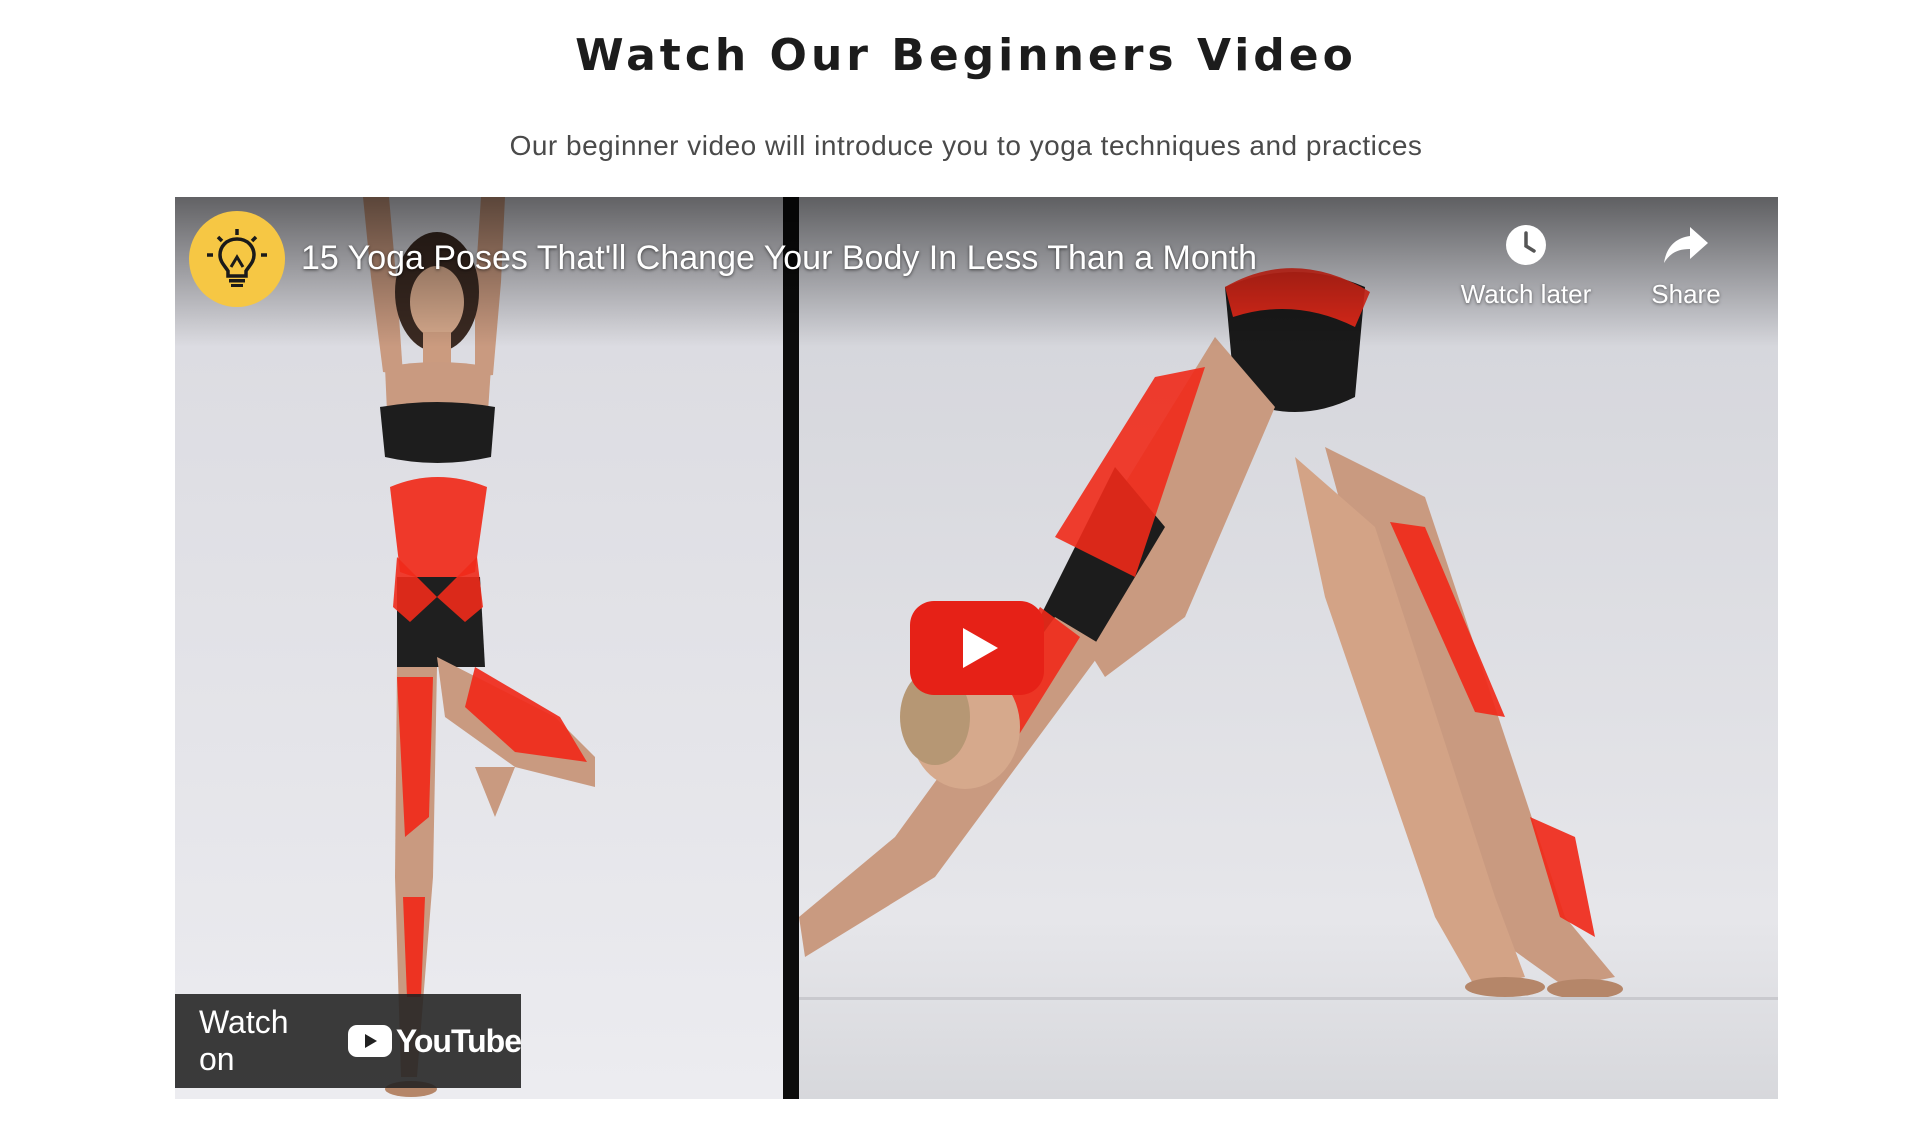 The height and width of the screenshot is (1144, 1932). What do you see at coordinates (1526, 245) in the screenshot?
I see `clock-icon` at bounding box center [1526, 245].